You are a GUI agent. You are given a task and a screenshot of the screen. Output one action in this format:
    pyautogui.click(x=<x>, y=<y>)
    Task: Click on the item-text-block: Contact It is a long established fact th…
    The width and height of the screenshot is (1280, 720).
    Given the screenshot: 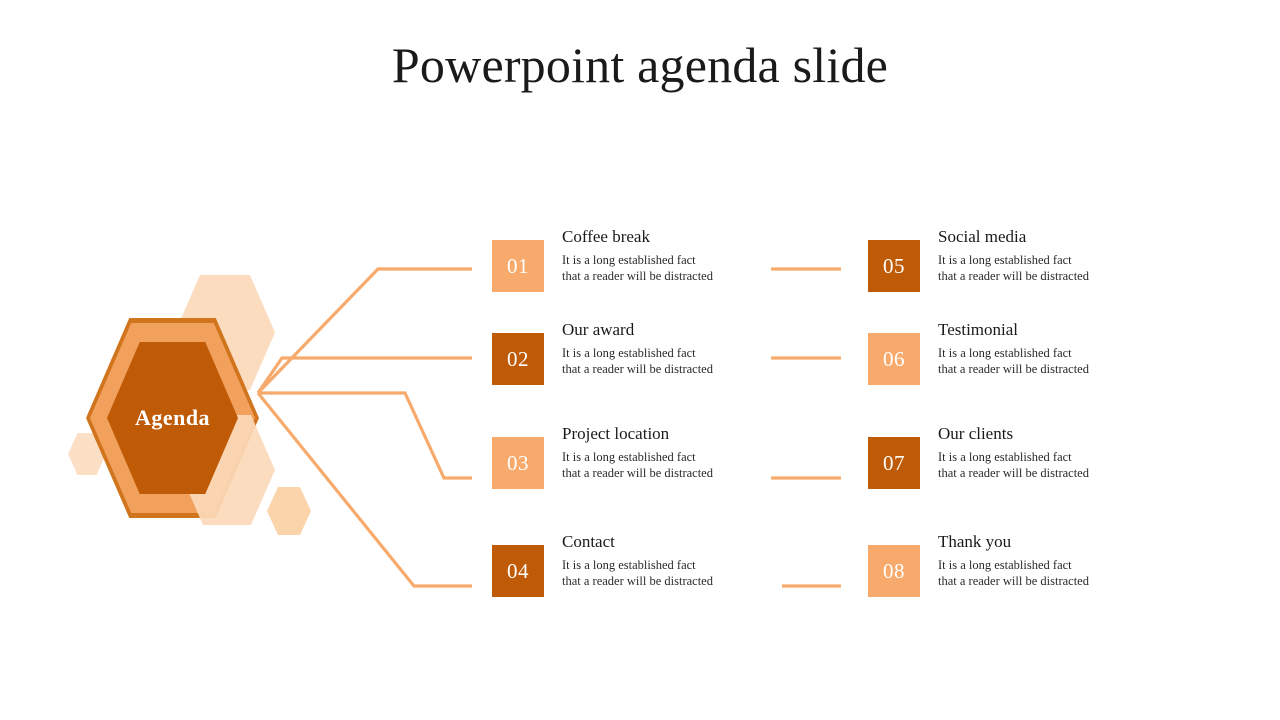 What is the action you would take?
    pyautogui.click(x=637, y=560)
    